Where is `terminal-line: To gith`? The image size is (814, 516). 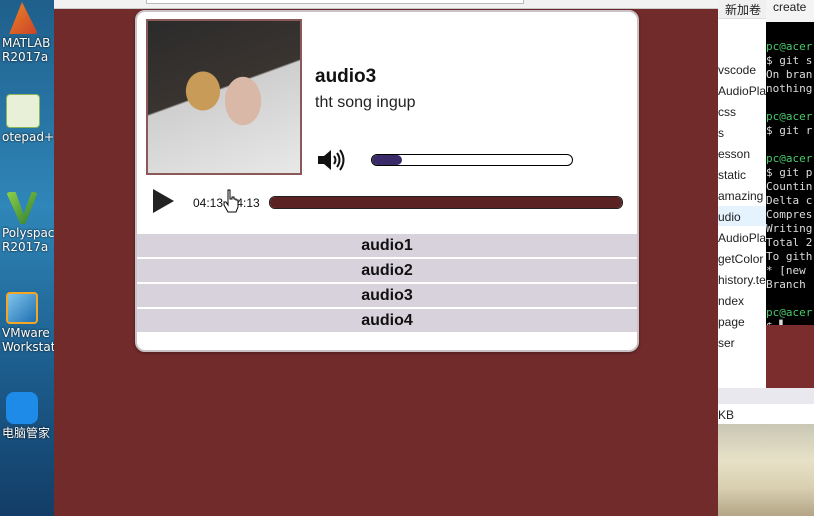 terminal-line: To gith is located at coordinates (789, 256).